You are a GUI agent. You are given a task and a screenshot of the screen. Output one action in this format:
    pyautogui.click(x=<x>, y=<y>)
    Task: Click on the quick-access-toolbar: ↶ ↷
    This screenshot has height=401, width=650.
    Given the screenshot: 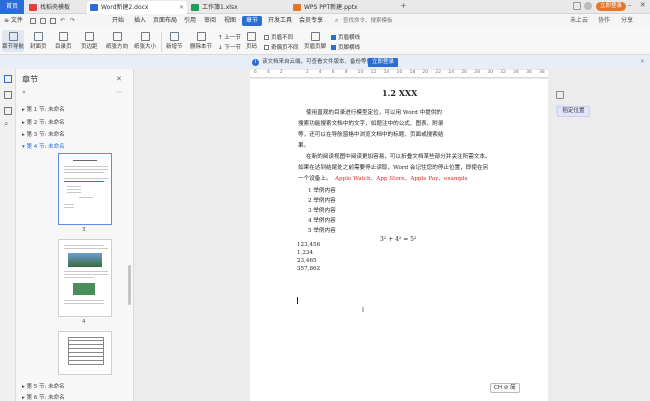 What is the action you would take?
    pyautogui.click(x=58, y=21)
    